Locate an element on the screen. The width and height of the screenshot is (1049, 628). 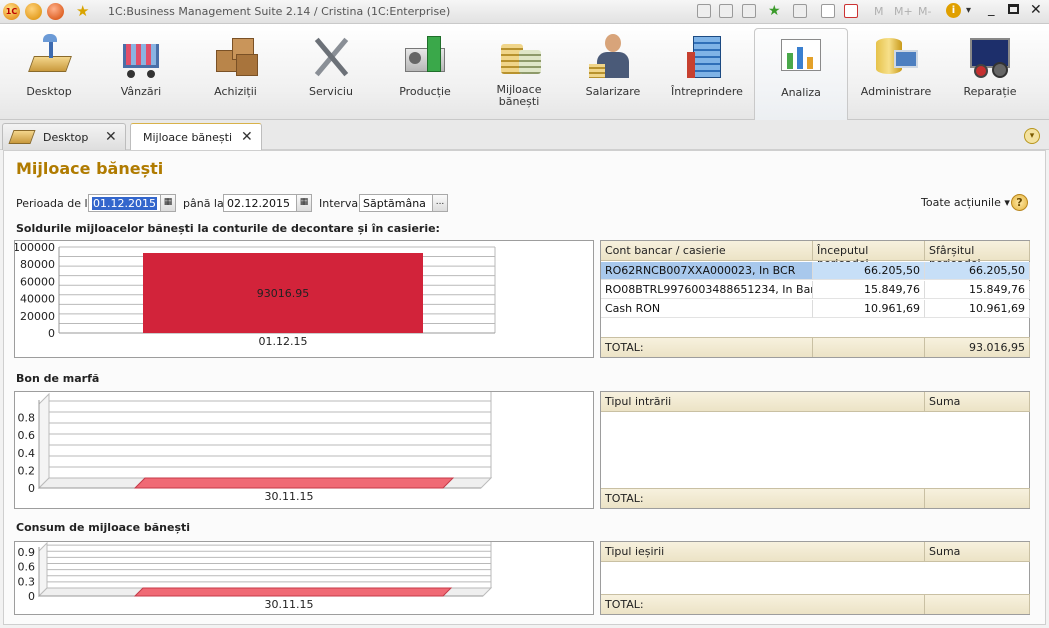
column-header: Tipul ieșirii is located at coordinates (763, 552).